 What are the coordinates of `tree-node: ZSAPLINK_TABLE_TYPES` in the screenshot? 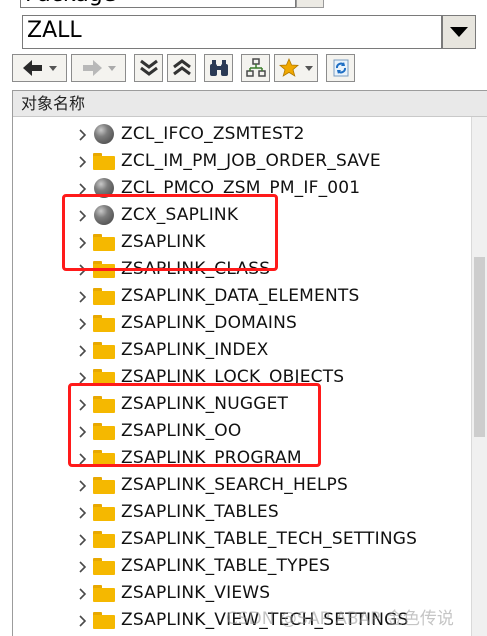 It's located at (233, 566).